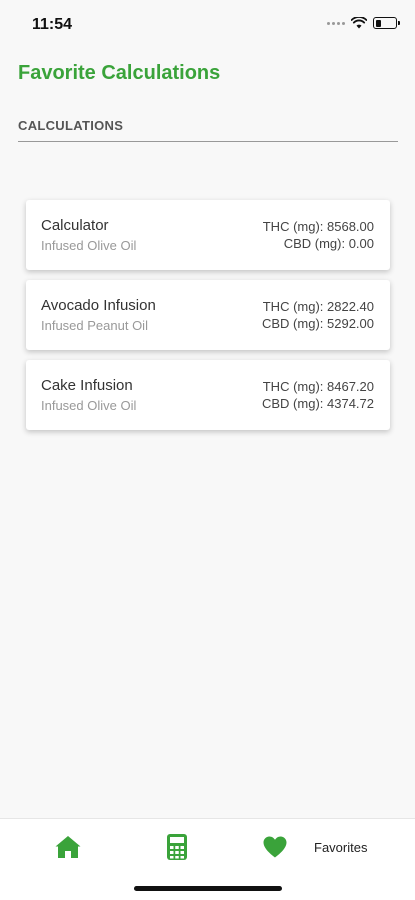 The width and height of the screenshot is (415, 900). What do you see at coordinates (207, 25) in the screenshot?
I see `status-bar: 11:54` at bounding box center [207, 25].